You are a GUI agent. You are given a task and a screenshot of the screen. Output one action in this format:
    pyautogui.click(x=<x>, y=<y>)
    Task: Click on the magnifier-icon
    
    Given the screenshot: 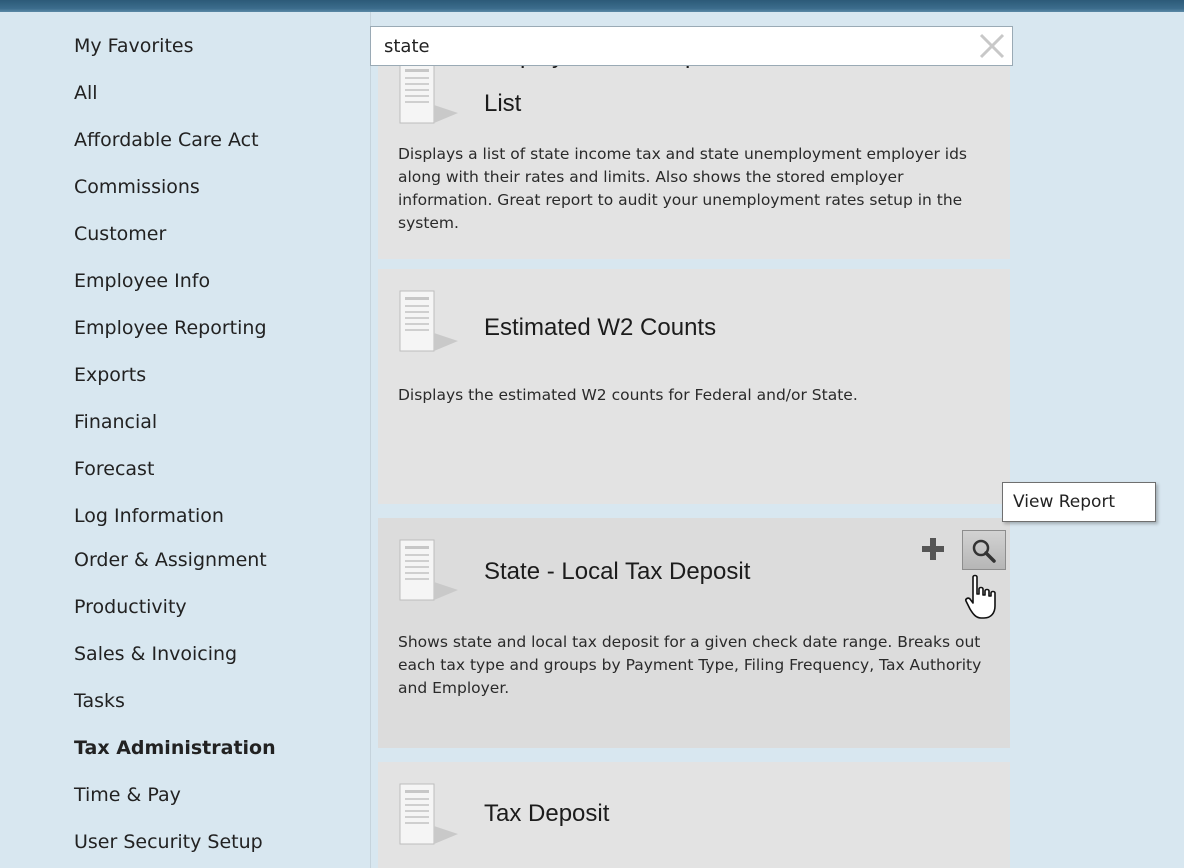 What is the action you would take?
    pyautogui.click(x=984, y=551)
    